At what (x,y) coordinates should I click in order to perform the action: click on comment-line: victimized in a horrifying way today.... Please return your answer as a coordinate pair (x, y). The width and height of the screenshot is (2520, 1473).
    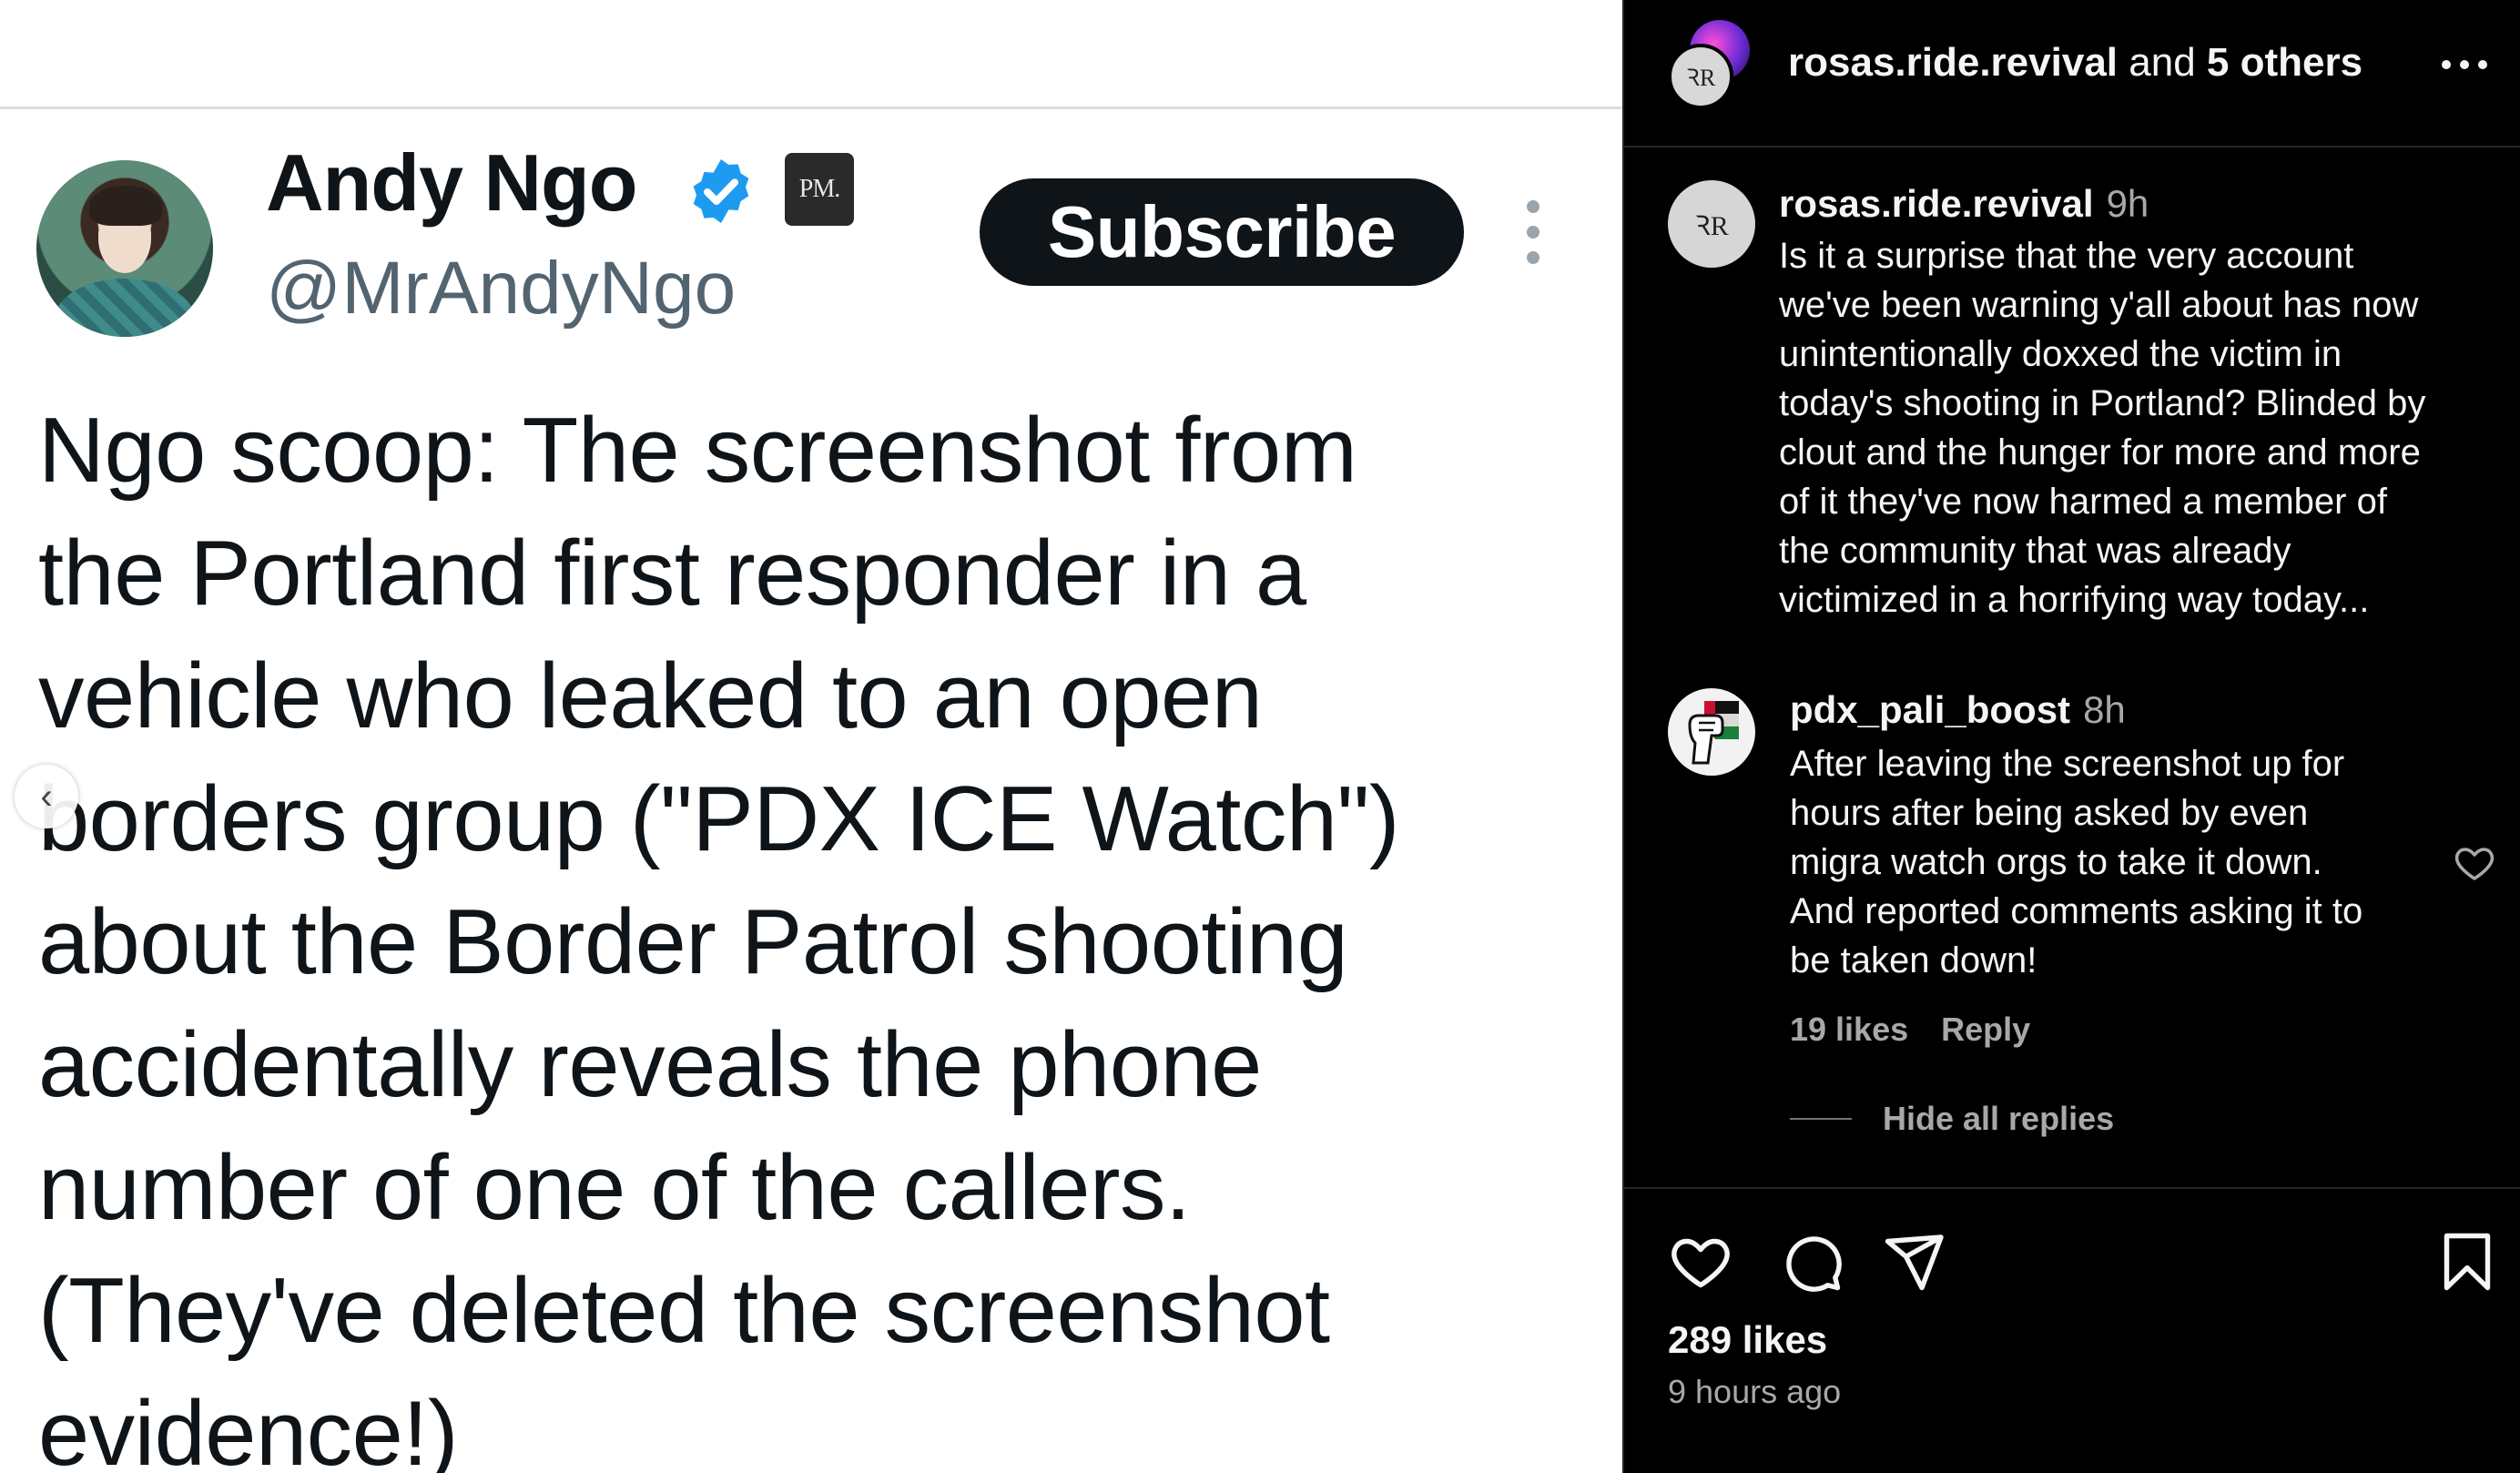
    Looking at the image, I should click on (2074, 600).